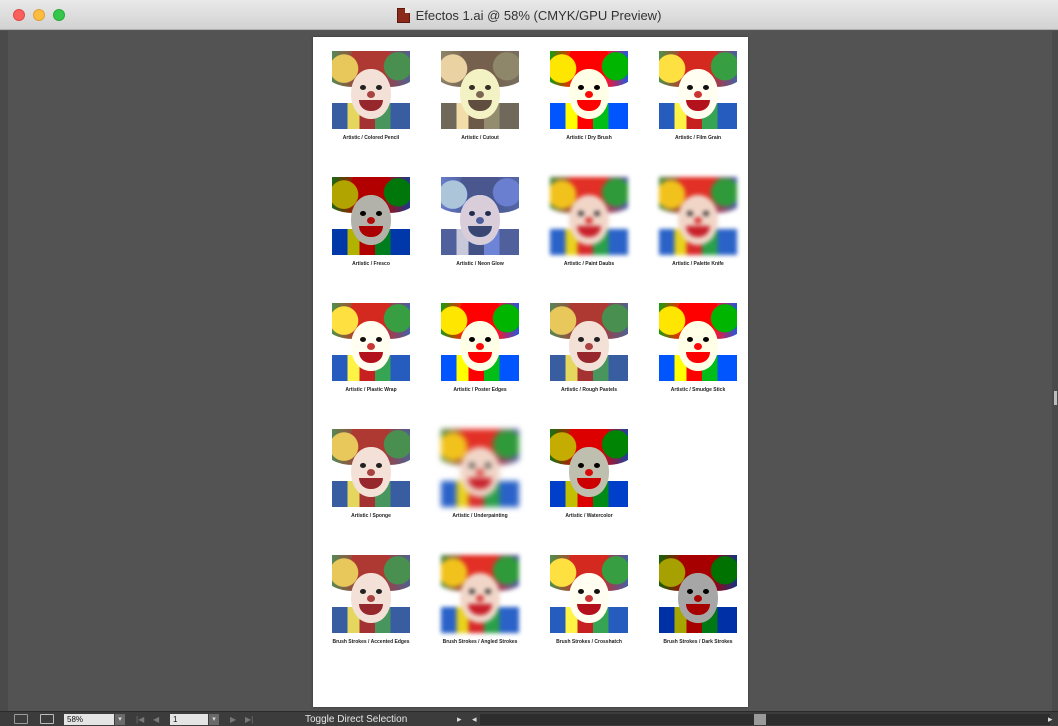 The image size is (1058, 726). Describe the element at coordinates (480, 600) in the screenshot. I see `effect-thumbnail: Brush Strokes / Angled Strokes` at that location.